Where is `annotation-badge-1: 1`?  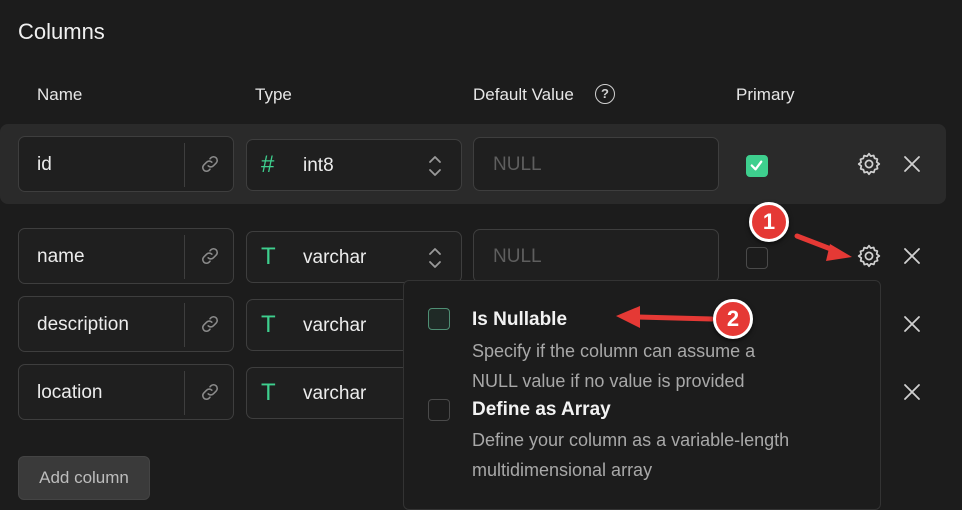
annotation-badge-1: 1 is located at coordinates (769, 222).